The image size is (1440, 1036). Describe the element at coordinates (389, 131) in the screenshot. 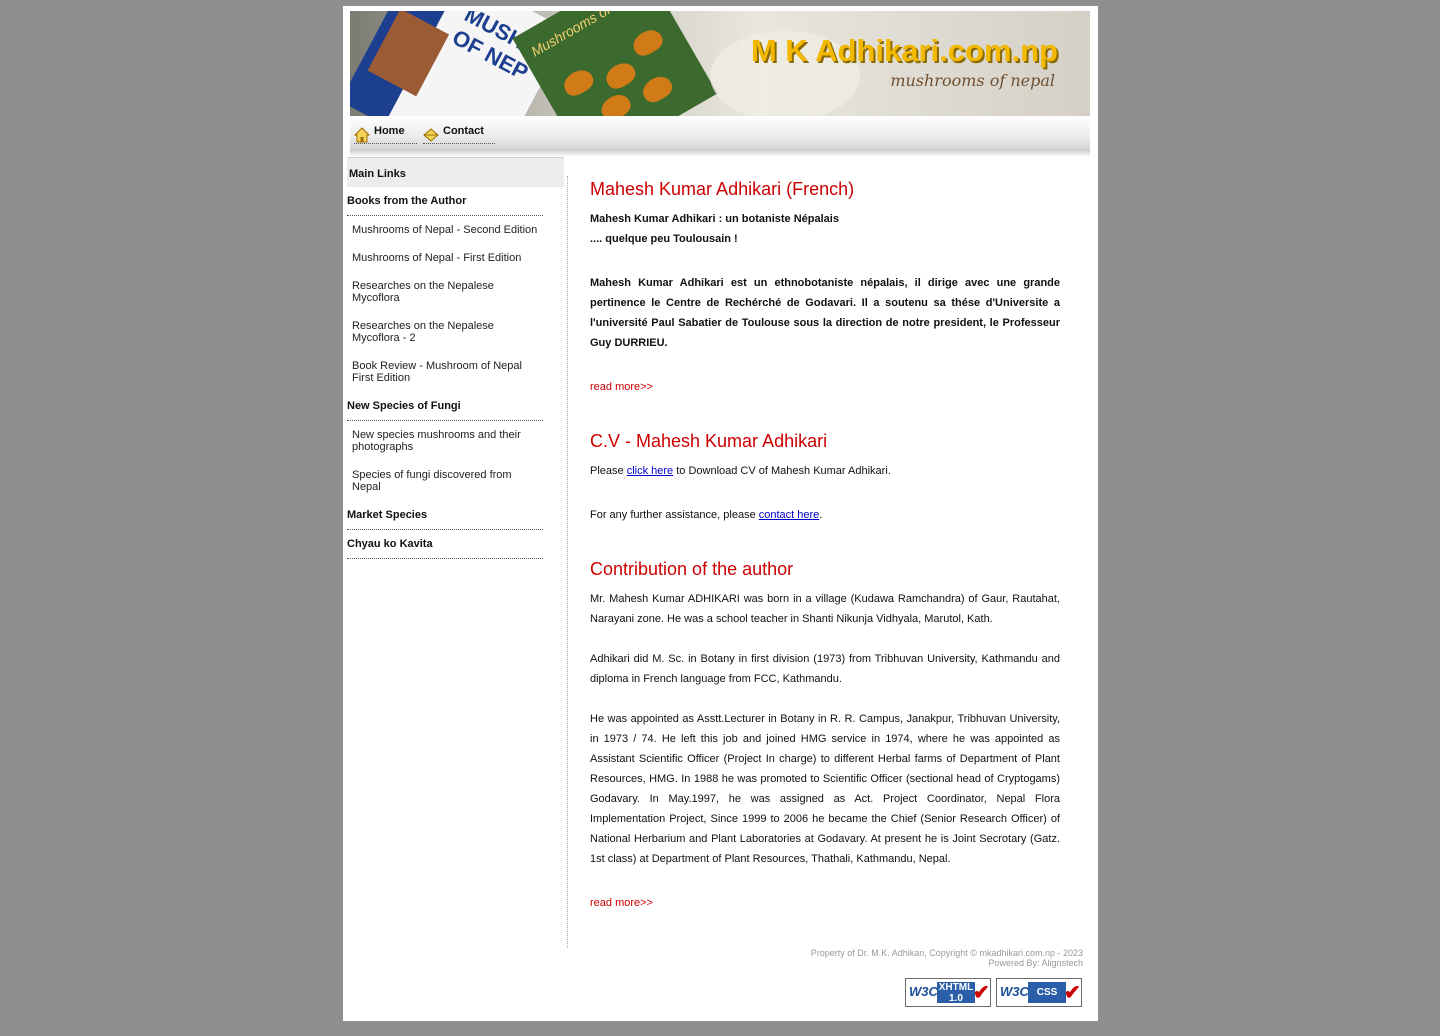

I see `nav-home-label: Home` at that location.